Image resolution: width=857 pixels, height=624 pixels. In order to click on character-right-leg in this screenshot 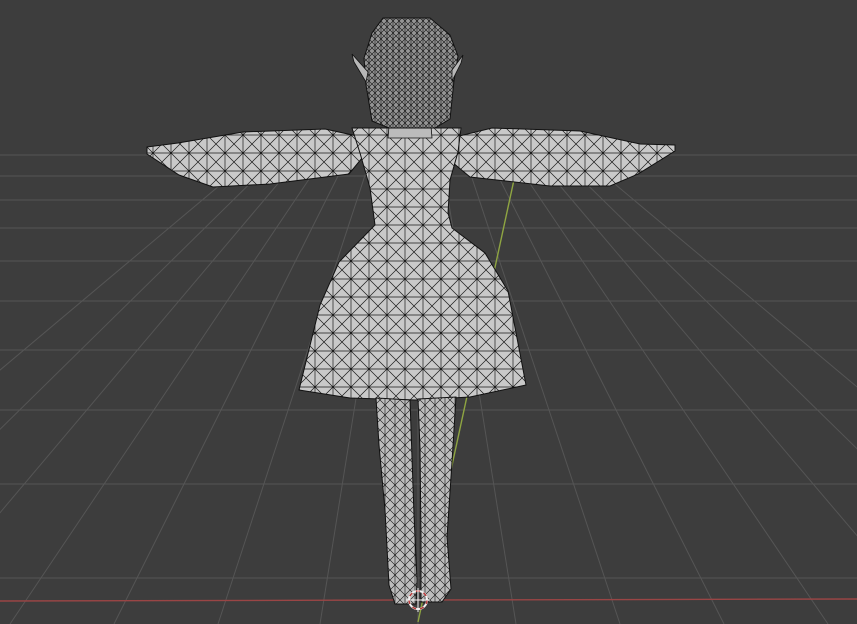, I will do `click(437, 499)`.